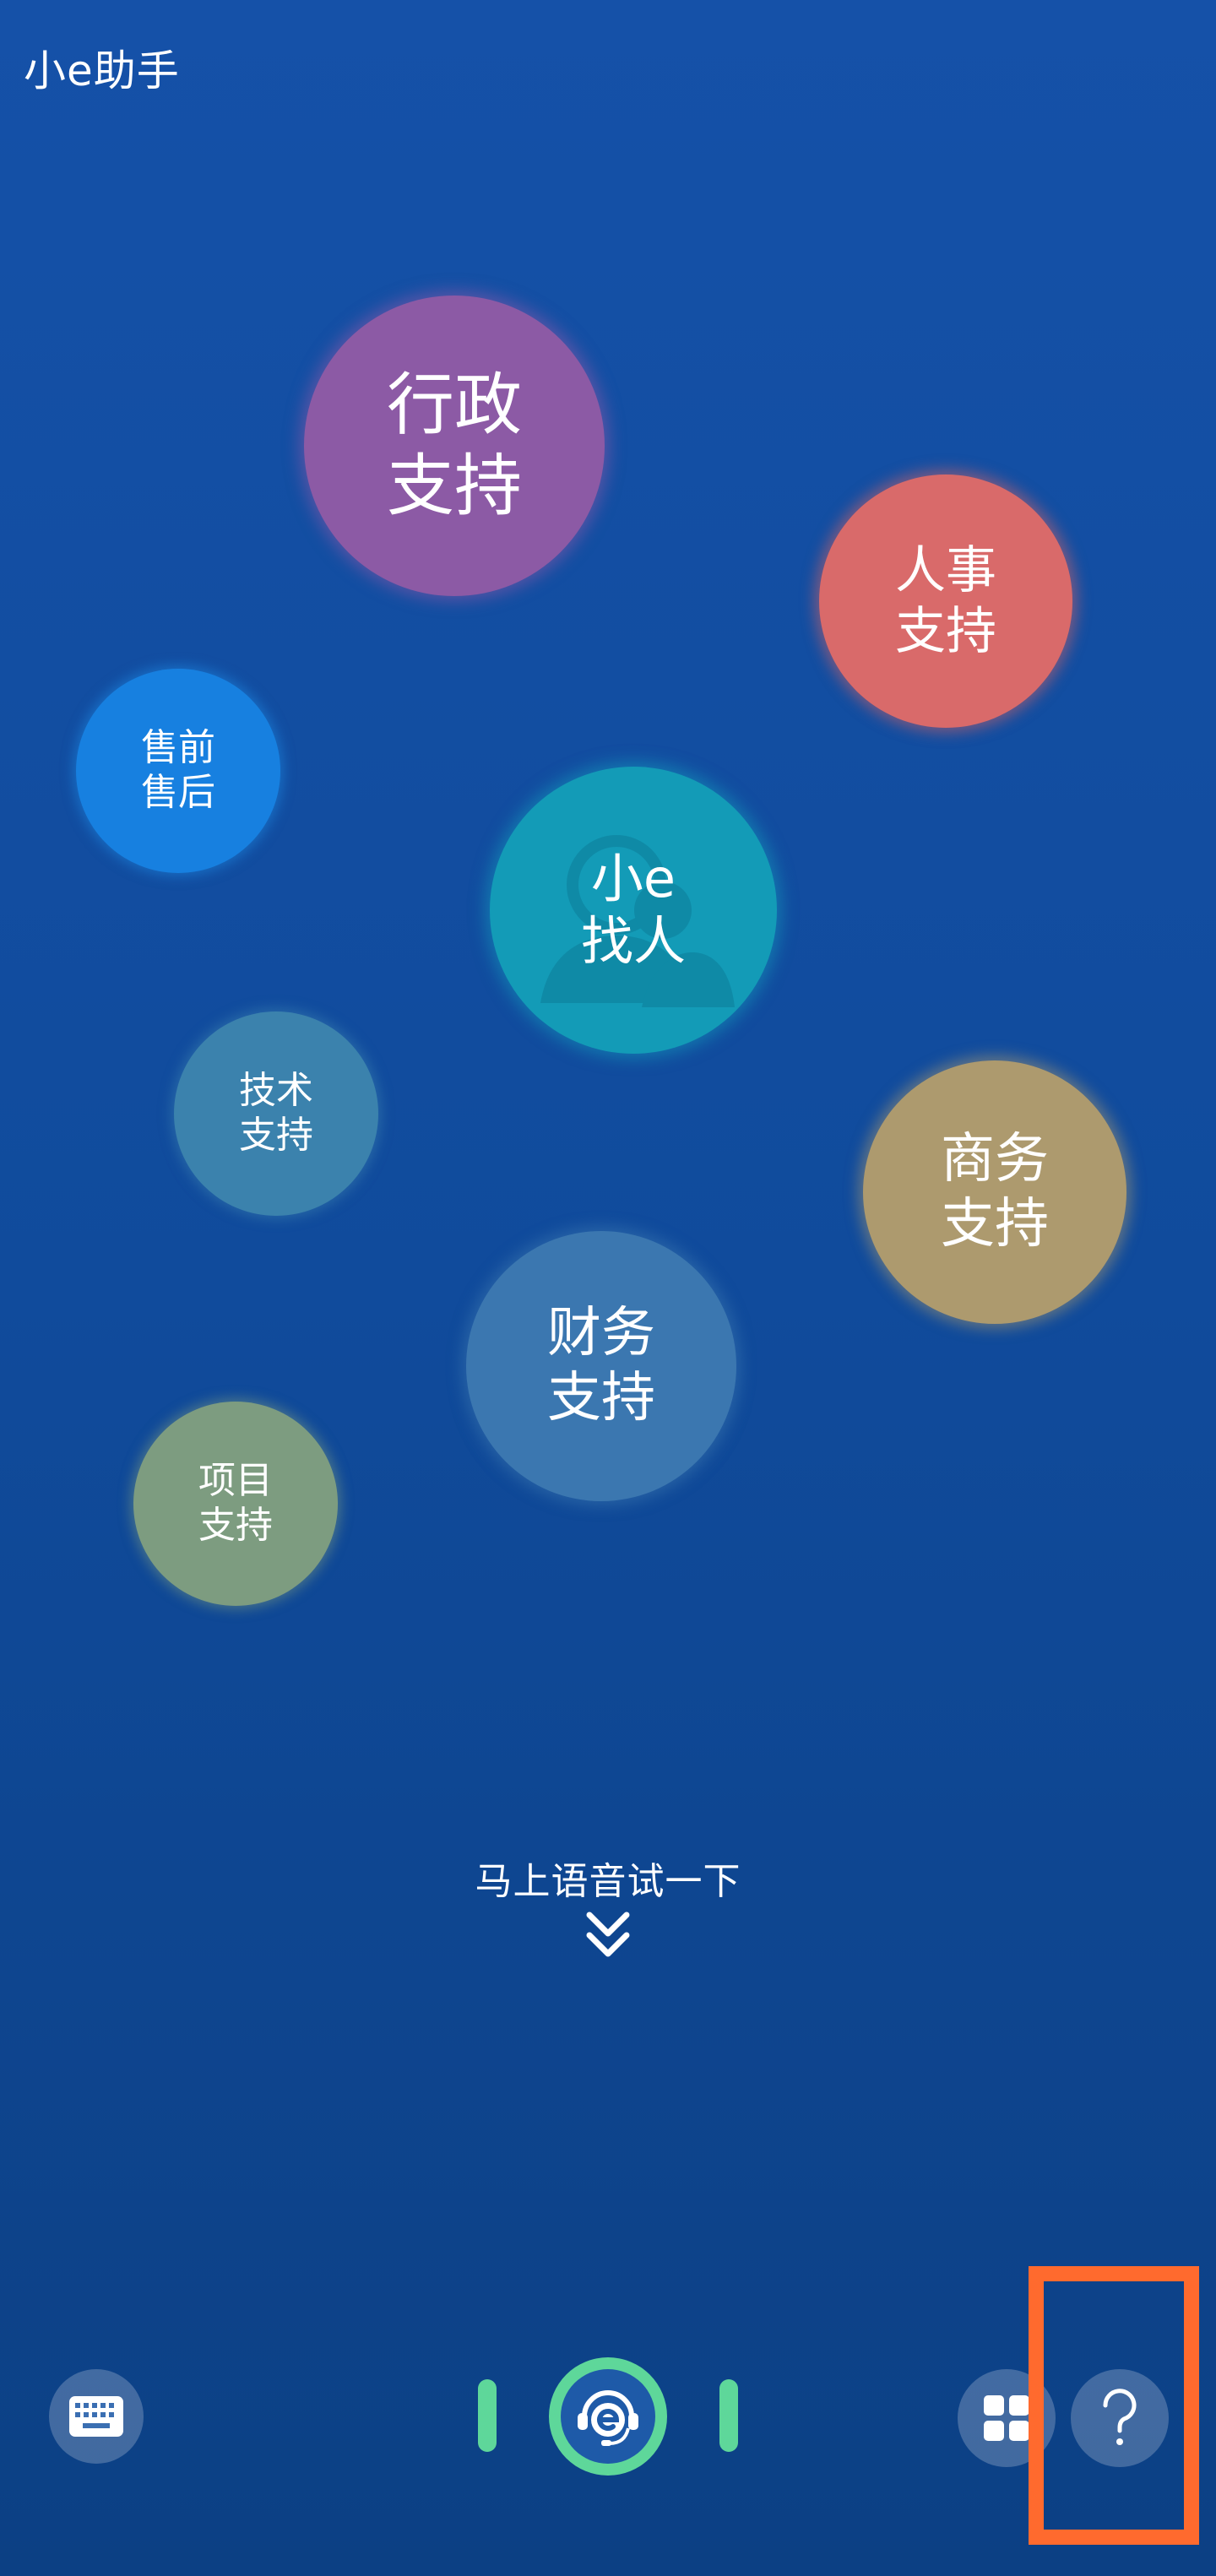 This screenshot has width=1216, height=2576. Describe the element at coordinates (235, 1481) in the screenshot. I see `project-label-line1: 项目` at that location.